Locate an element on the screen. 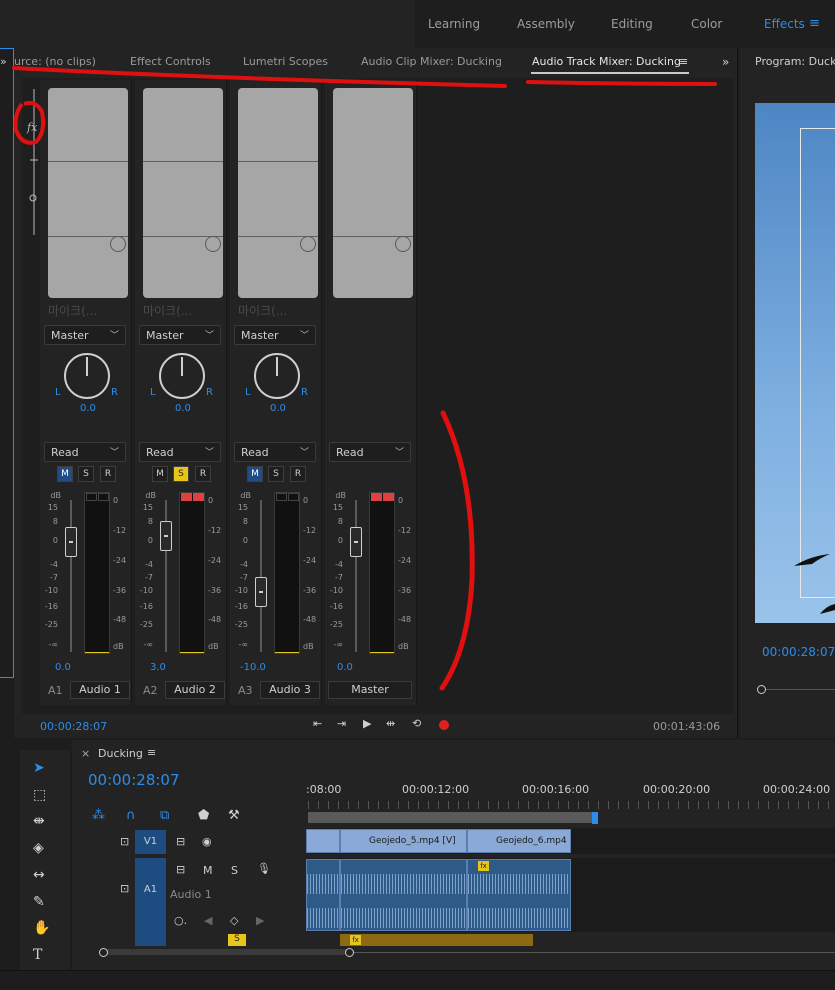  workspace-assembly: Assembly is located at coordinates (546, 24).